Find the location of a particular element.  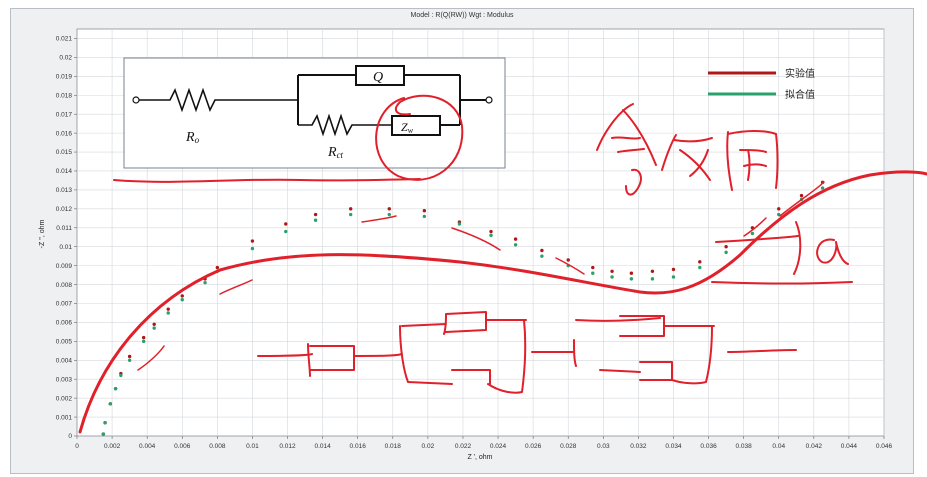

y-tick-label: 0.007 is located at coordinates (64, 304).